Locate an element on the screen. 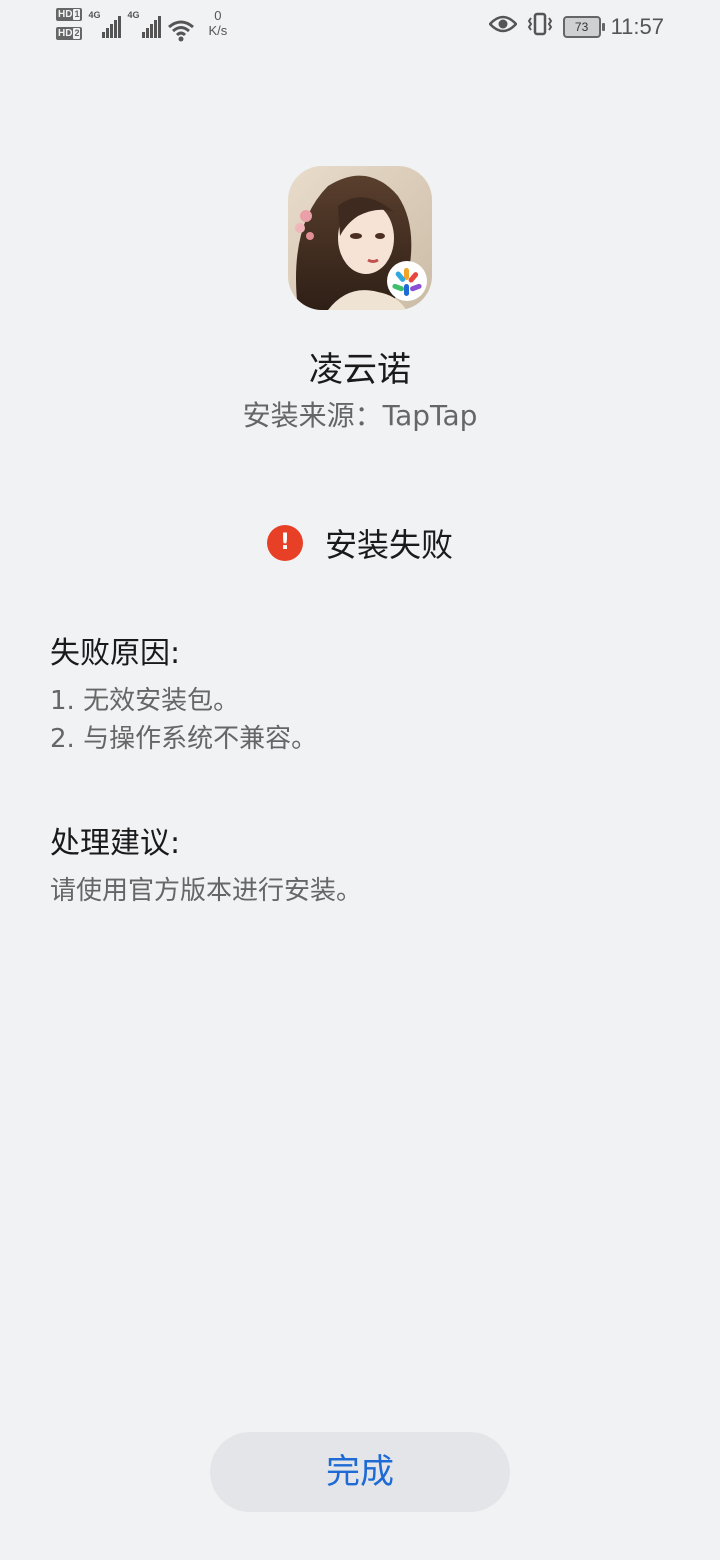  install-status-text: 安装失败 is located at coordinates (388, 545).